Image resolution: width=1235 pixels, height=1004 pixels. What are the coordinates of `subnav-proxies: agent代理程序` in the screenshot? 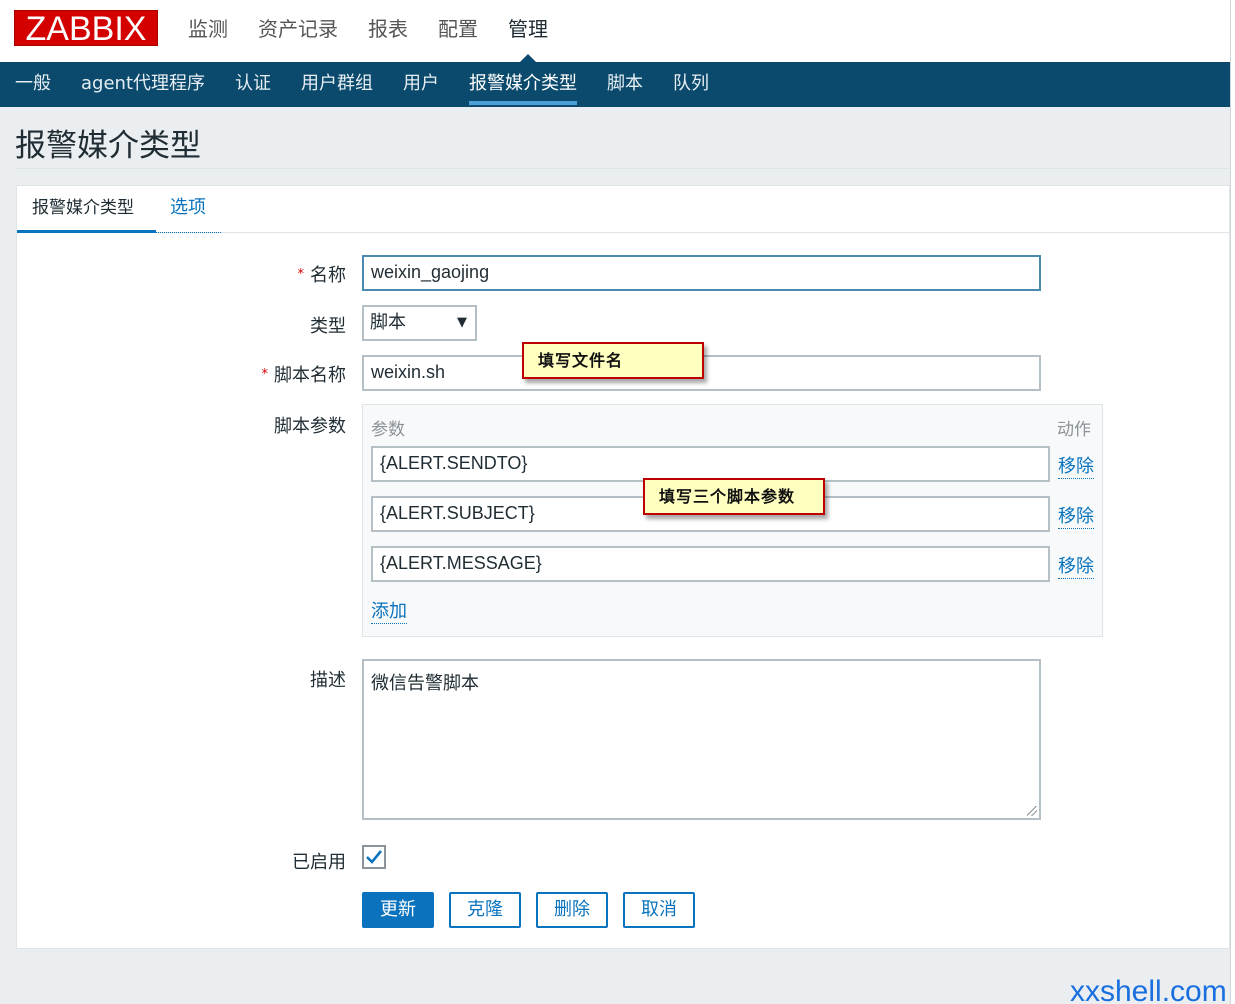 It's located at (143, 84).